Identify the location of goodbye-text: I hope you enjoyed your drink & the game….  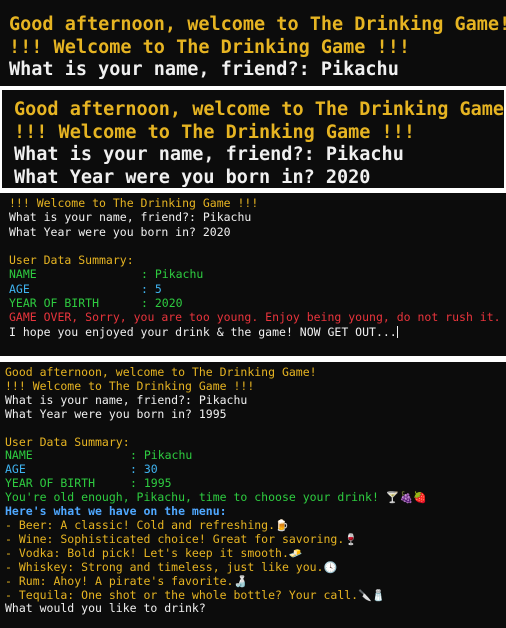
(203, 331).